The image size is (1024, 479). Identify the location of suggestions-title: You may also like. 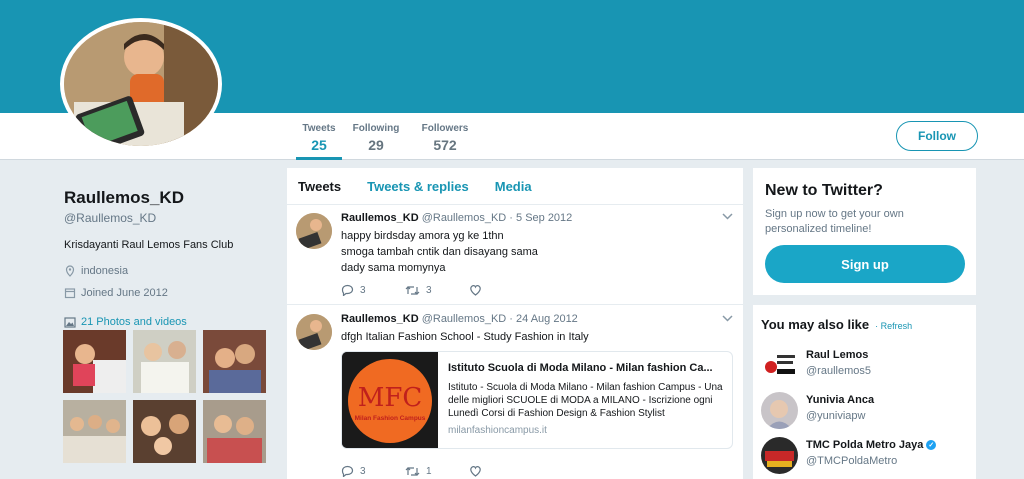
(815, 324).